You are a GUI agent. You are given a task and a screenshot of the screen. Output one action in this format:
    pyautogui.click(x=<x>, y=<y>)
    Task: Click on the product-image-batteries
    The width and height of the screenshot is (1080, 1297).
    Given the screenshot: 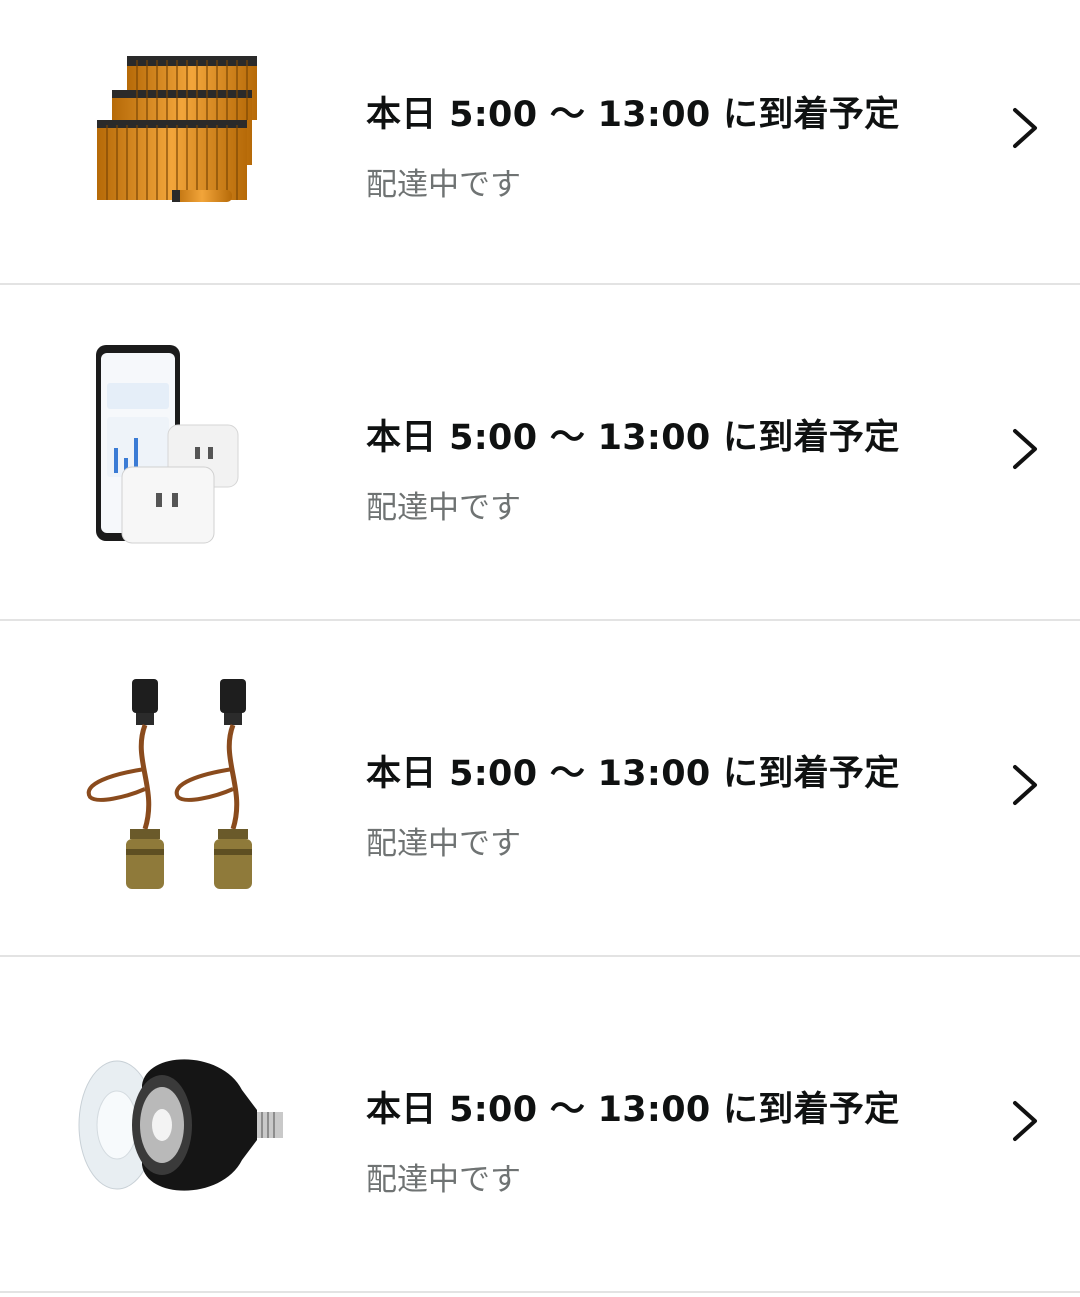 What is the action you would take?
    pyautogui.click(x=182, y=150)
    